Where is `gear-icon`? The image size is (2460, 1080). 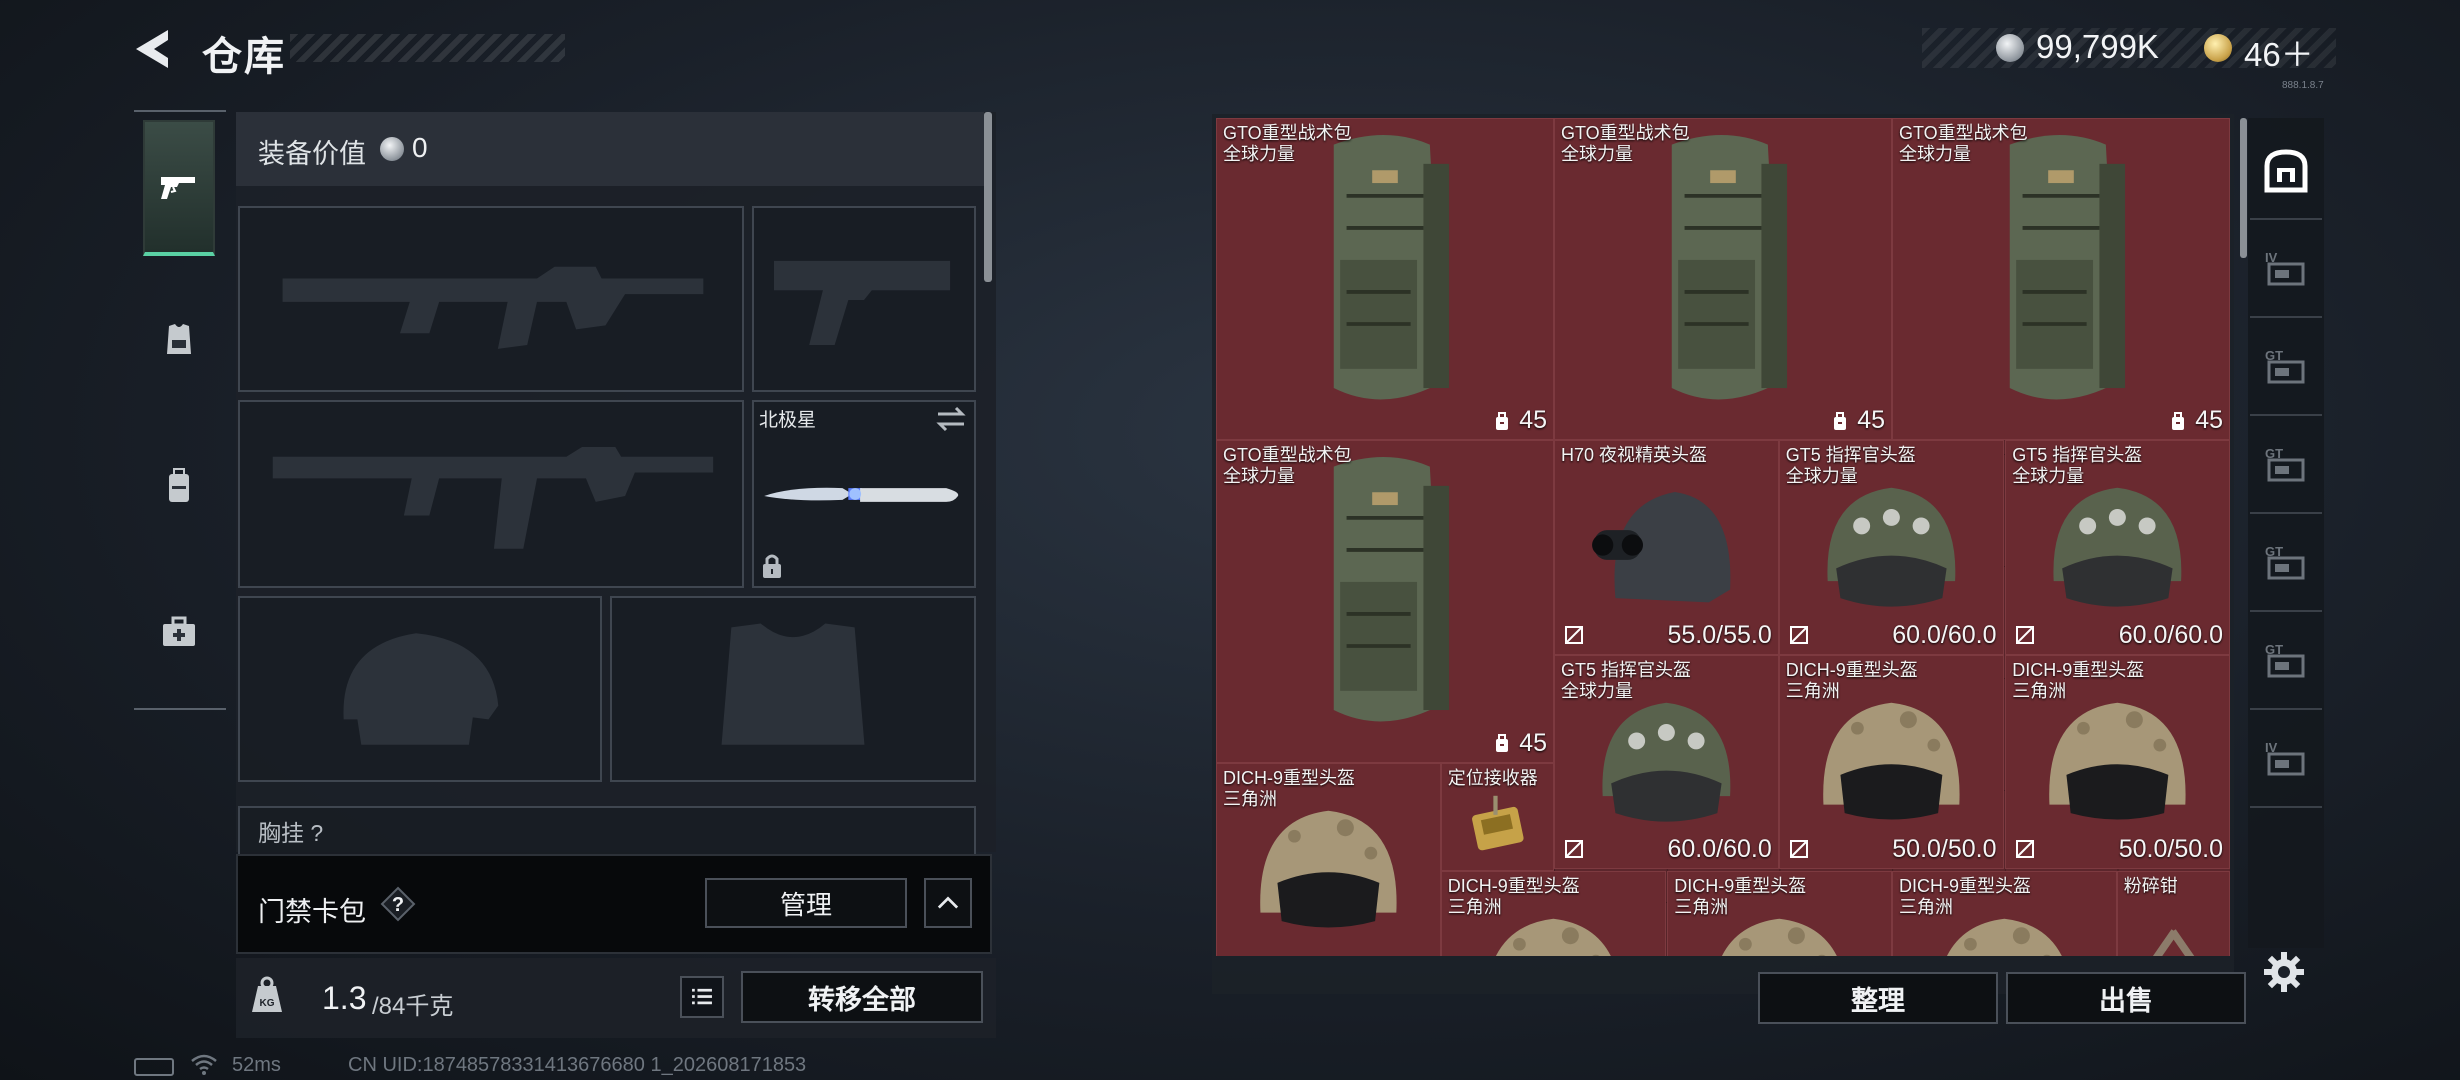
gear-icon is located at coordinates (2284, 972).